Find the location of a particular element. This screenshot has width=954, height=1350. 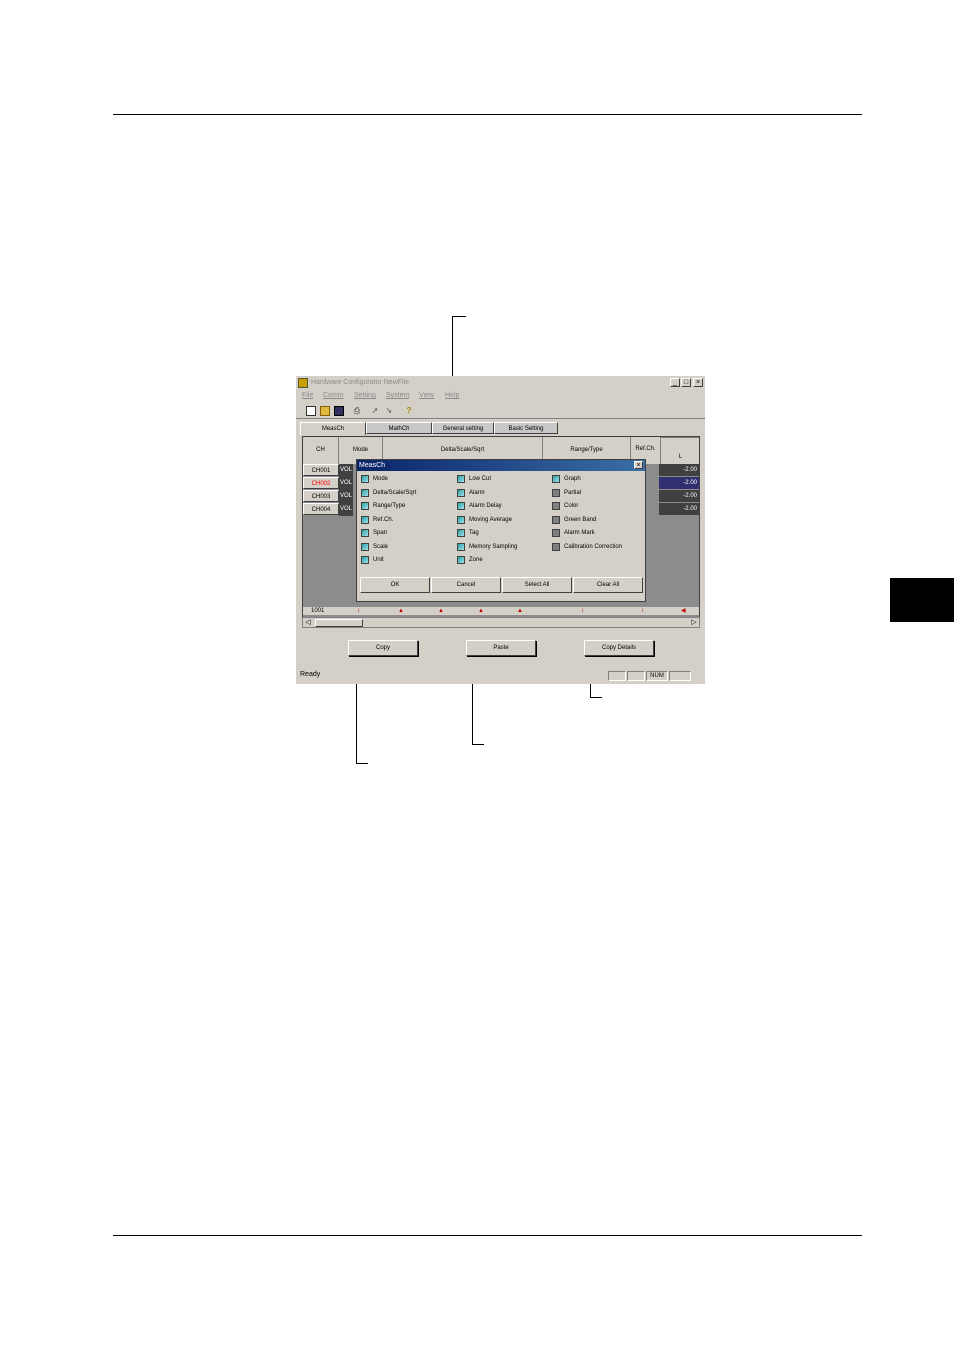

close-button: × is located at coordinates (698, 382).